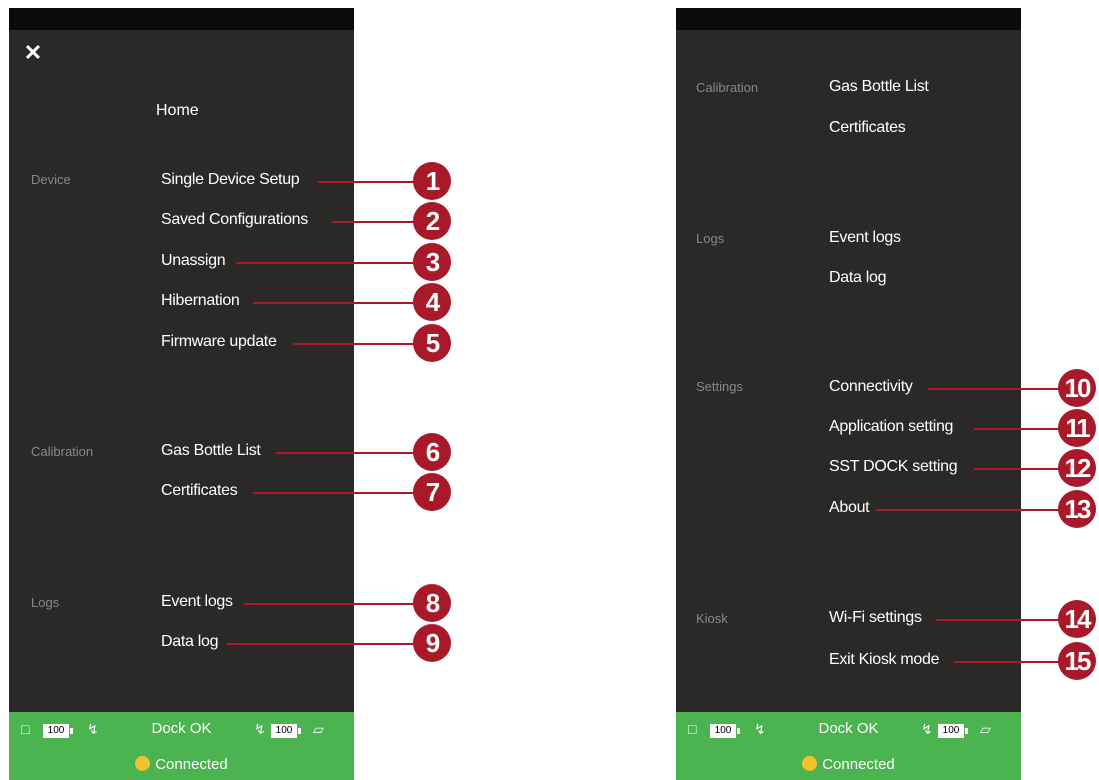 The height and width of the screenshot is (780, 1099). Describe the element at coordinates (891, 427) in the screenshot. I see `menu-item-application-setting: Application setting` at that location.